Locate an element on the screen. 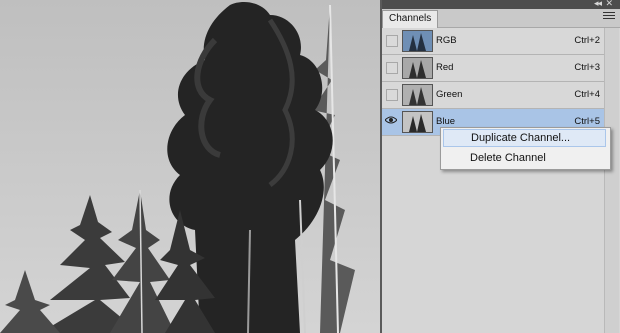 The image size is (620, 333). channel-row-rgb: RGB Ctrl+2 is located at coordinates (493, 41).